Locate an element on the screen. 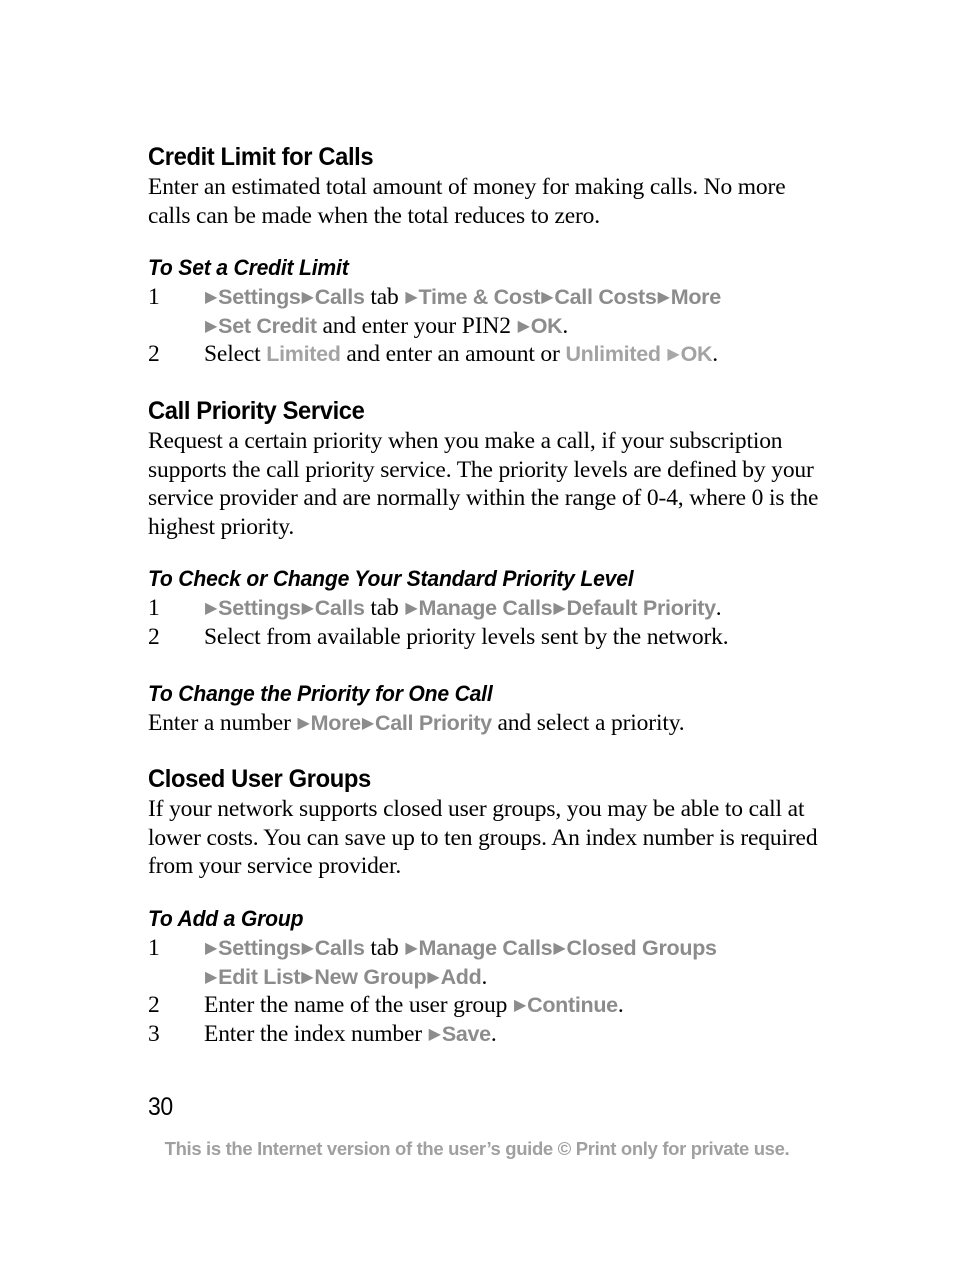 Image resolution: width=954 pixels, height=1269 pixels. ui-token-limited: Limited is located at coordinates (303, 354).